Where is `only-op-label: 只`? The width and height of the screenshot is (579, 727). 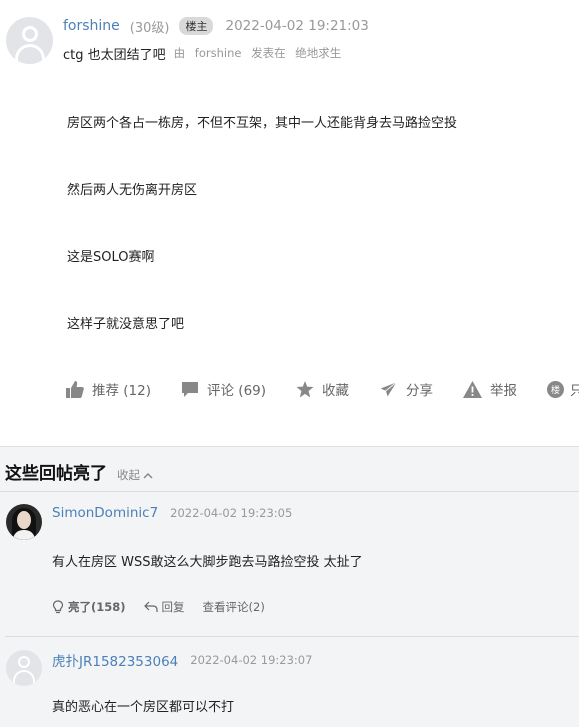
only-op-label: 只 is located at coordinates (574, 391).